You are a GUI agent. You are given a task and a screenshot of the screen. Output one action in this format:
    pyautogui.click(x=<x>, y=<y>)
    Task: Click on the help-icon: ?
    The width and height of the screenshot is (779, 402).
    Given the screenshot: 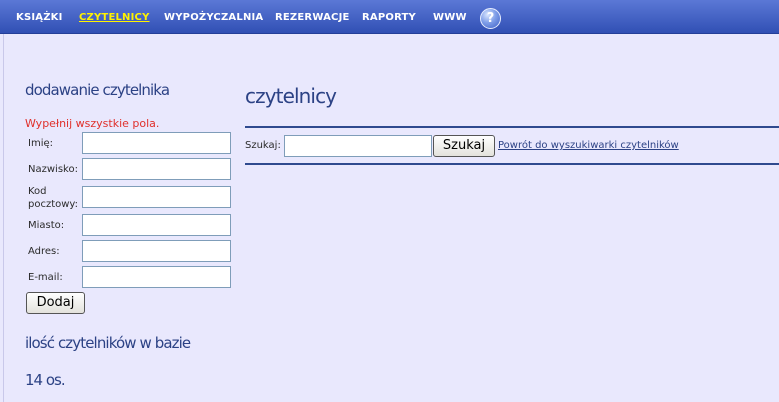 What is the action you would take?
    pyautogui.click(x=490, y=18)
    